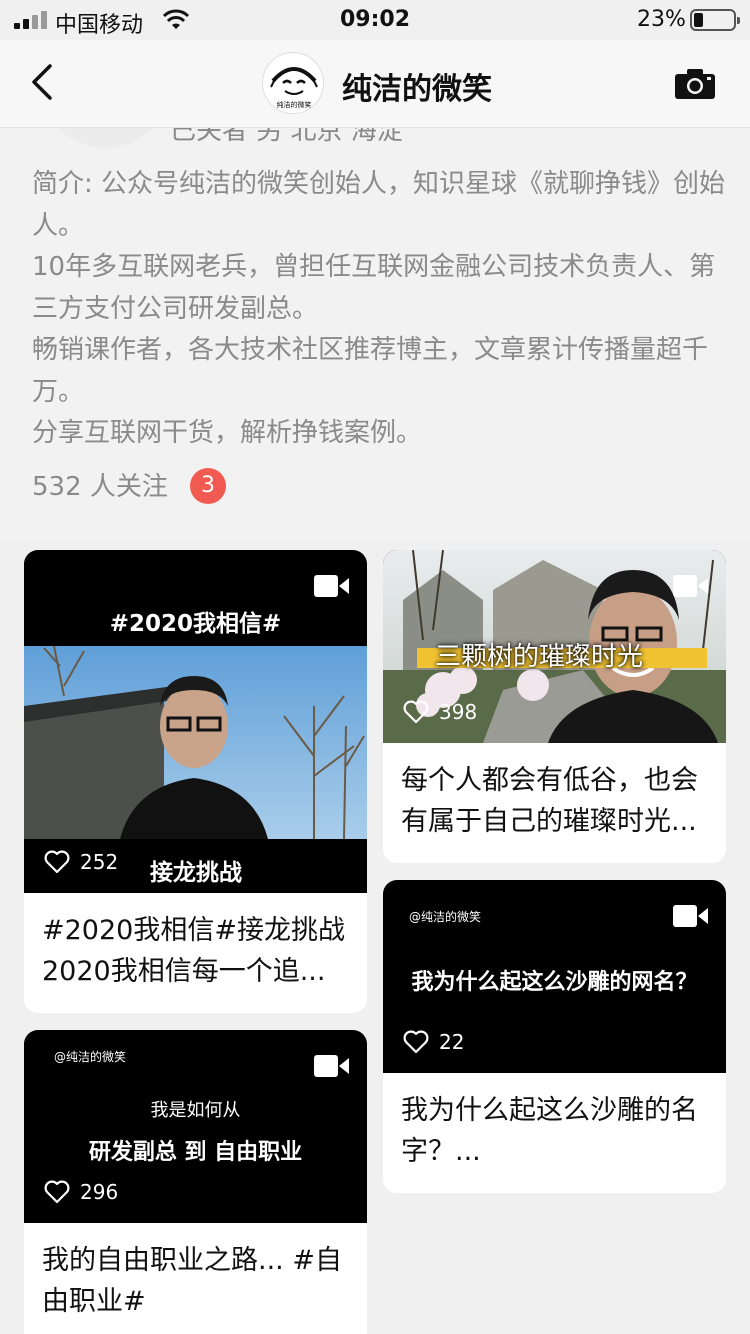  What do you see at coordinates (294, 88) in the screenshot?
I see `smiley-logo-icon: 纯洁的微笑` at bounding box center [294, 88].